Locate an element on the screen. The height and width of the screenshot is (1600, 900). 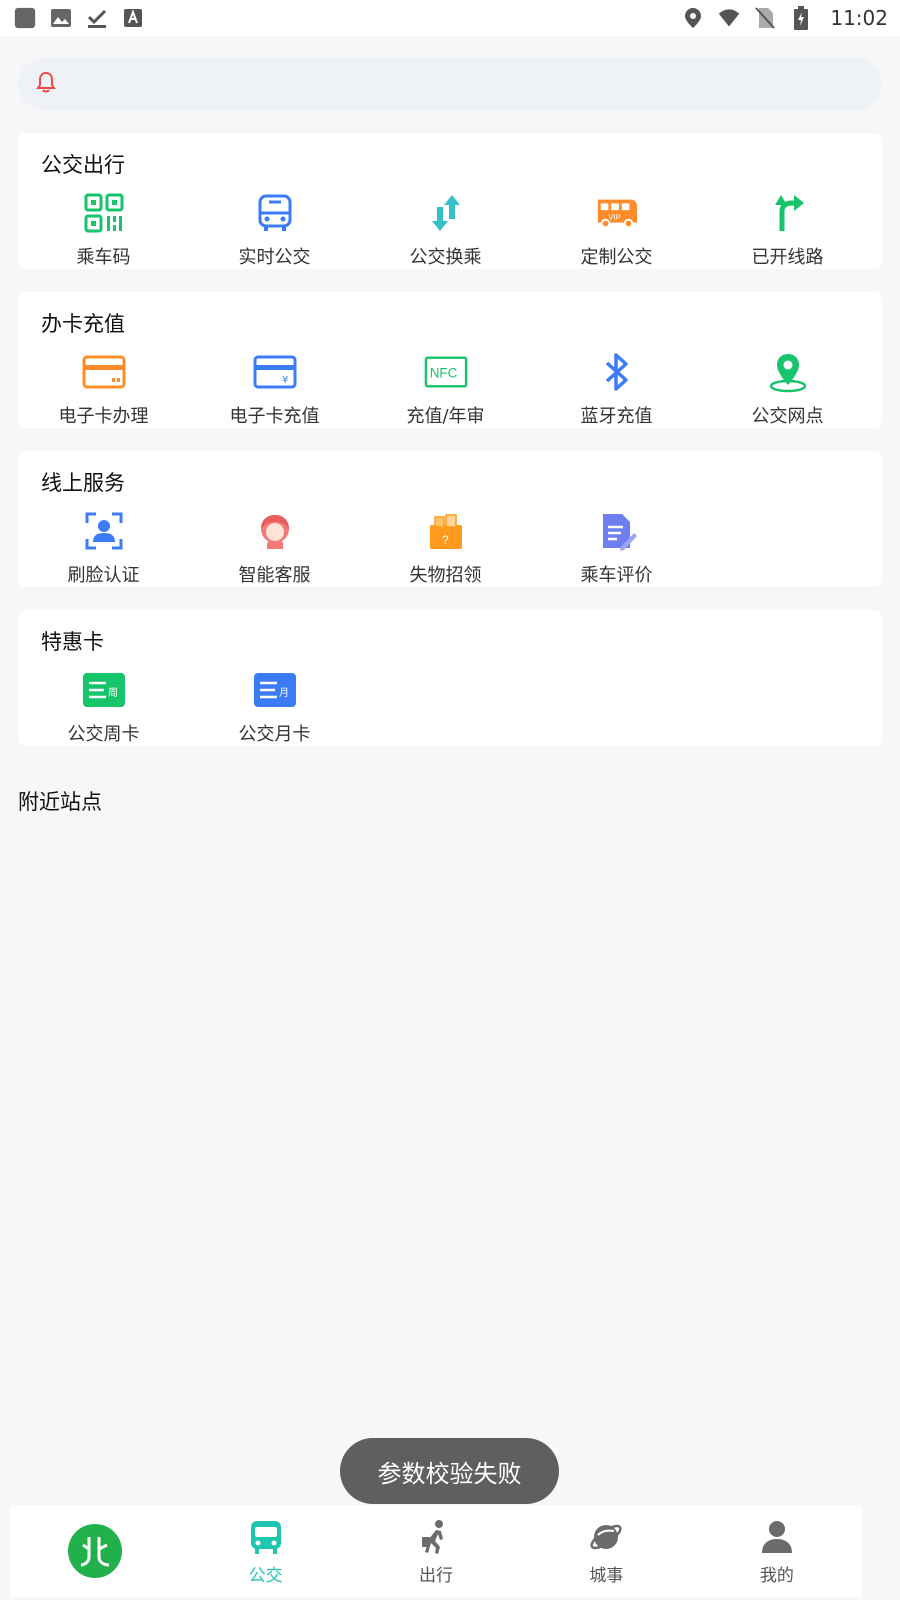
grid-item-nfc-recharge: NFC 充值/年审 is located at coordinates (445, 389).